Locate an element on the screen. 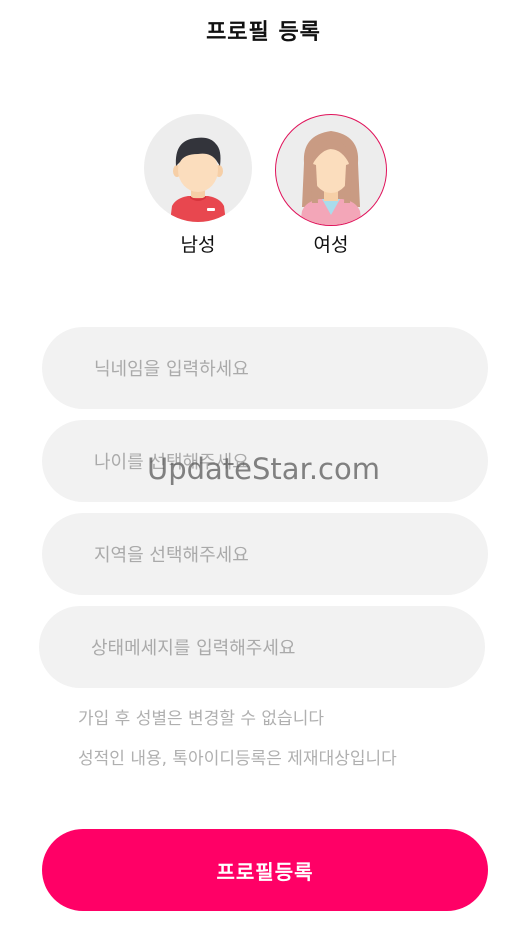 The height and width of the screenshot is (937, 527). gender-option-female: 여성 is located at coordinates (331, 185).